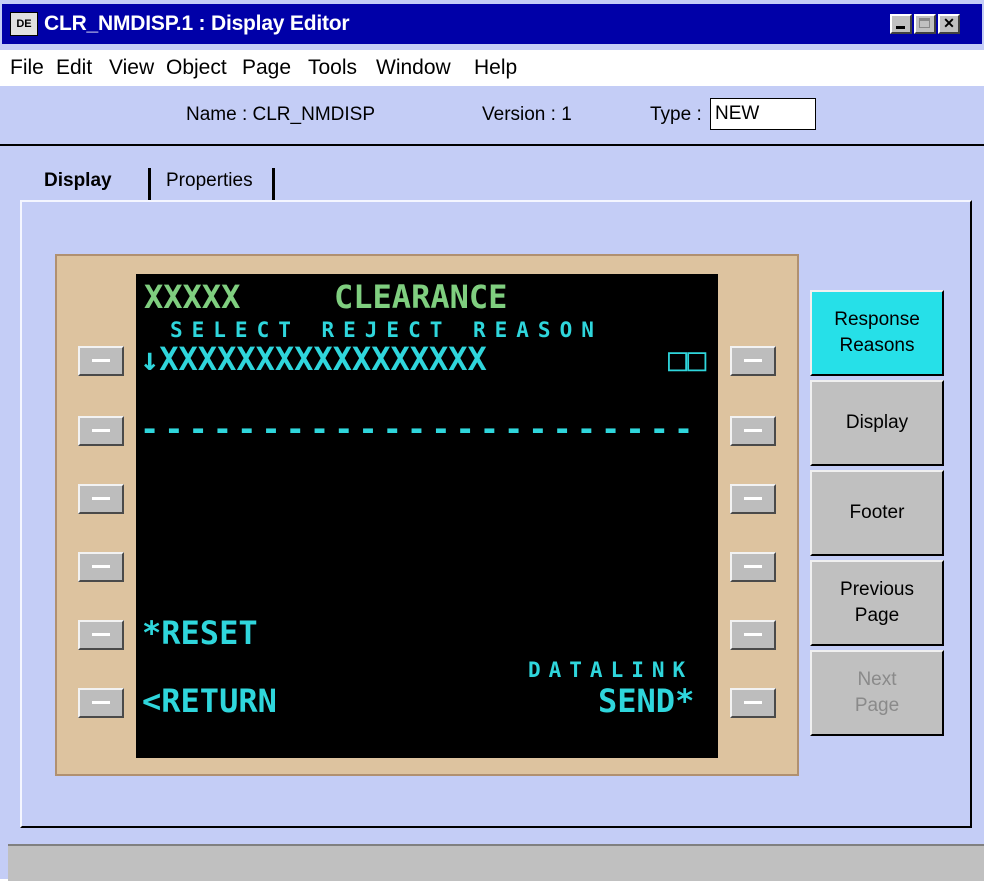 This screenshot has height=881, width=984. Describe the element at coordinates (877, 423) in the screenshot. I see `display-button: Display` at that location.